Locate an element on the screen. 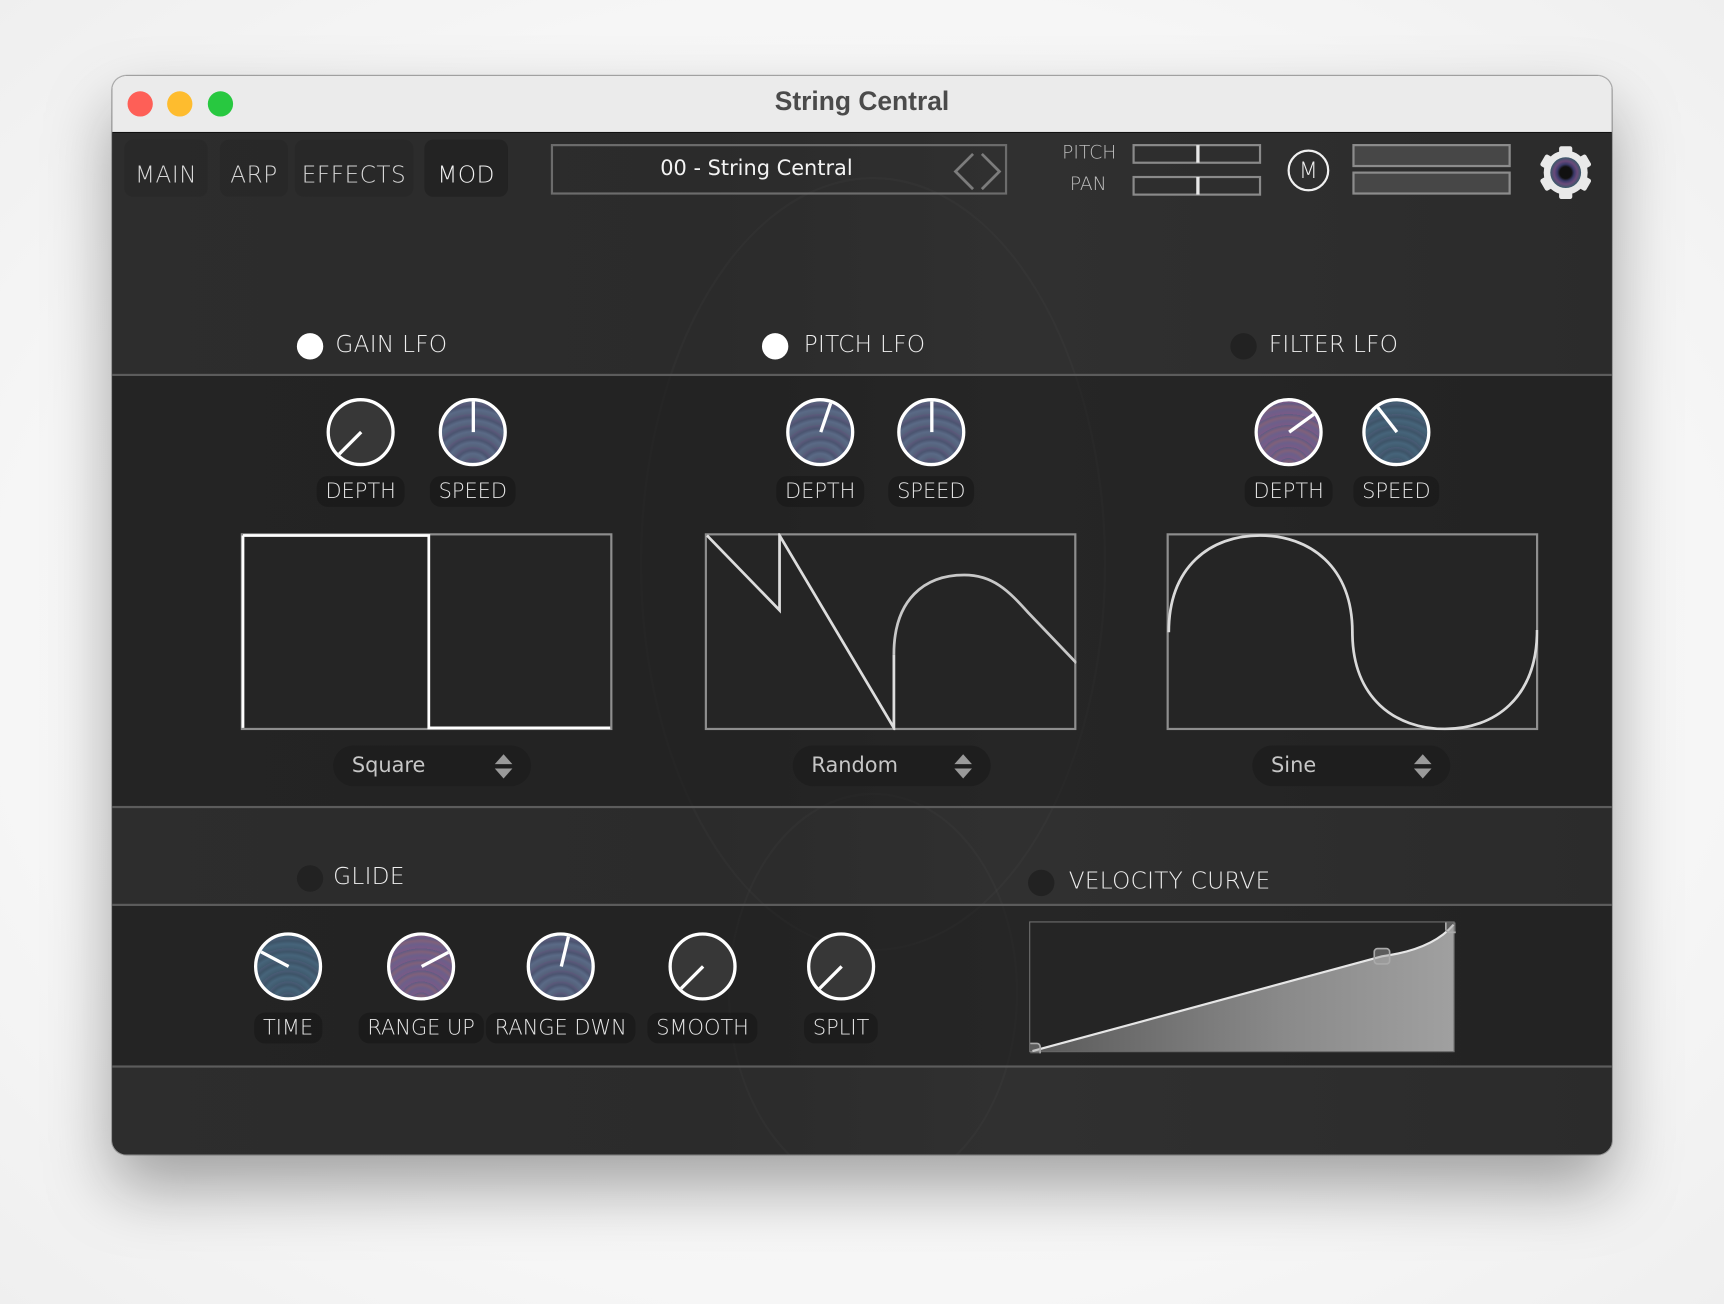 The image size is (1724, 1304). pitch-label: PITCH is located at coordinates (1089, 152).